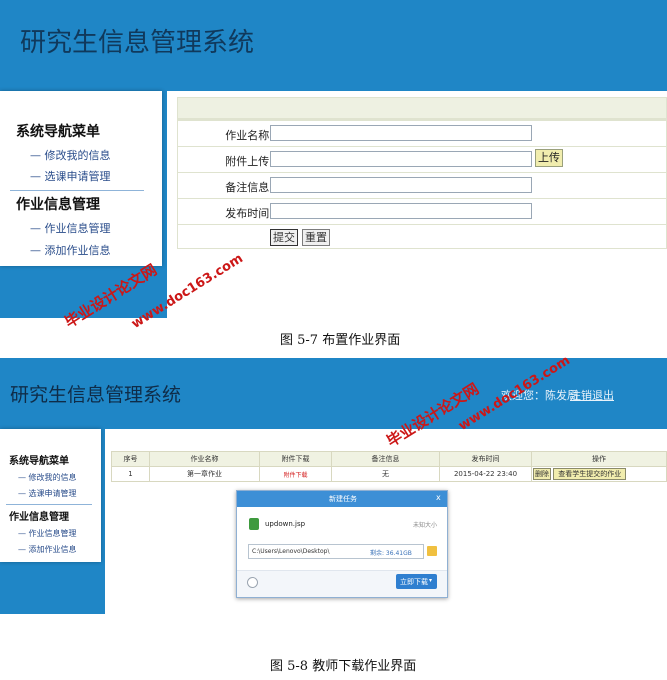 Image resolution: width=667 pixels, height=680 pixels. Describe the element at coordinates (52, 533) in the screenshot. I see `fig2-hw-item-label: 作业信息管理` at that location.